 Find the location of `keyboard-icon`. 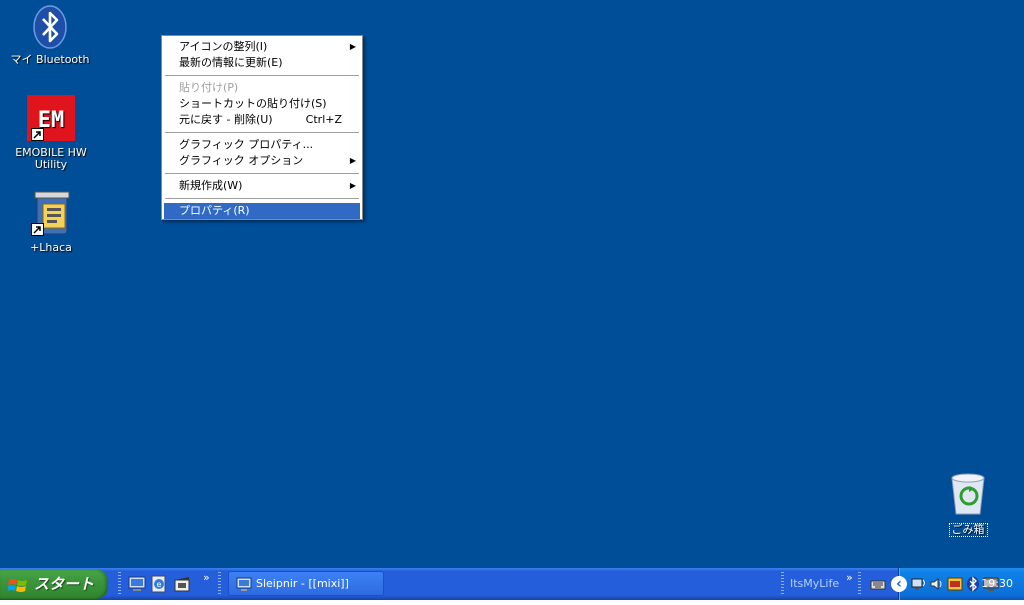

keyboard-icon is located at coordinates (878, 584).